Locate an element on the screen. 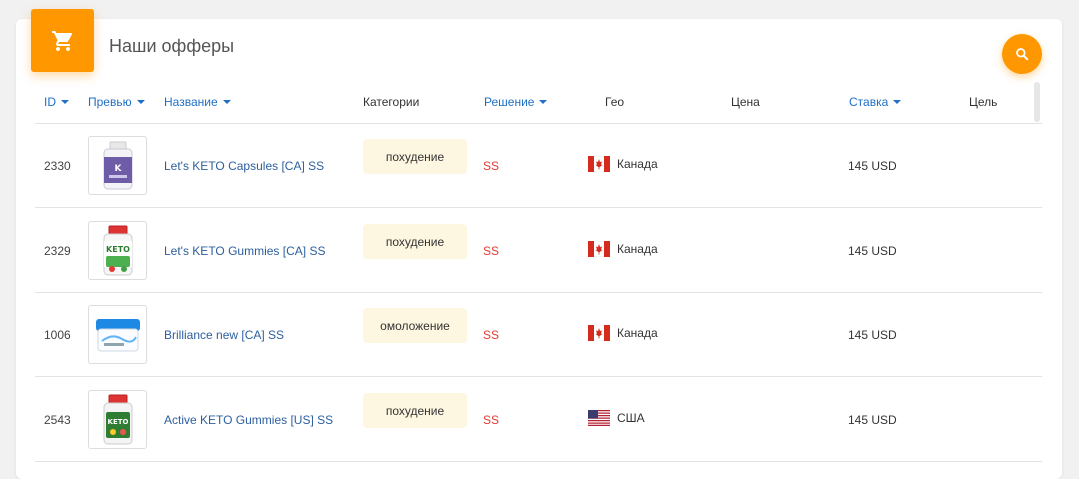  column-header-categories: Категории is located at coordinates (391, 102).